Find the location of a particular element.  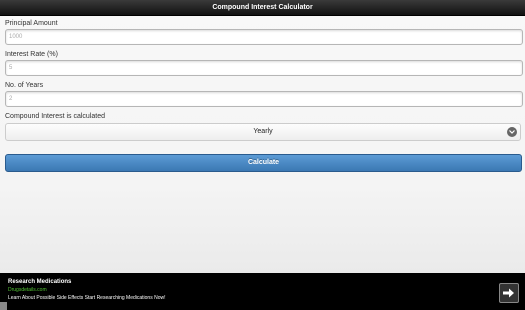

ad-arrow-button is located at coordinates (509, 293).